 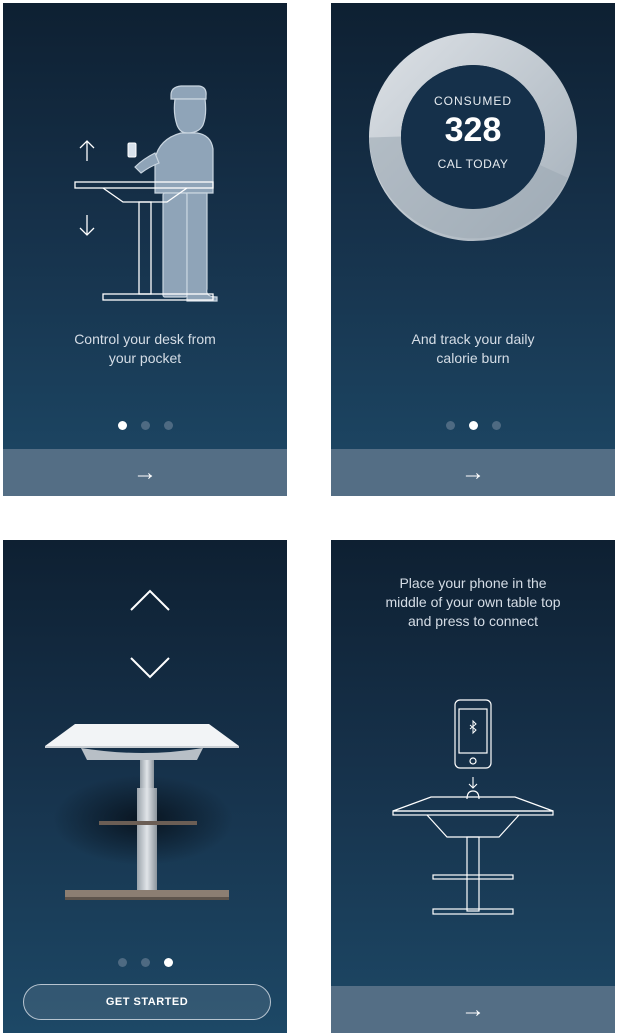 I want to click on phone-on-table-illustration, so click(x=473, y=807).